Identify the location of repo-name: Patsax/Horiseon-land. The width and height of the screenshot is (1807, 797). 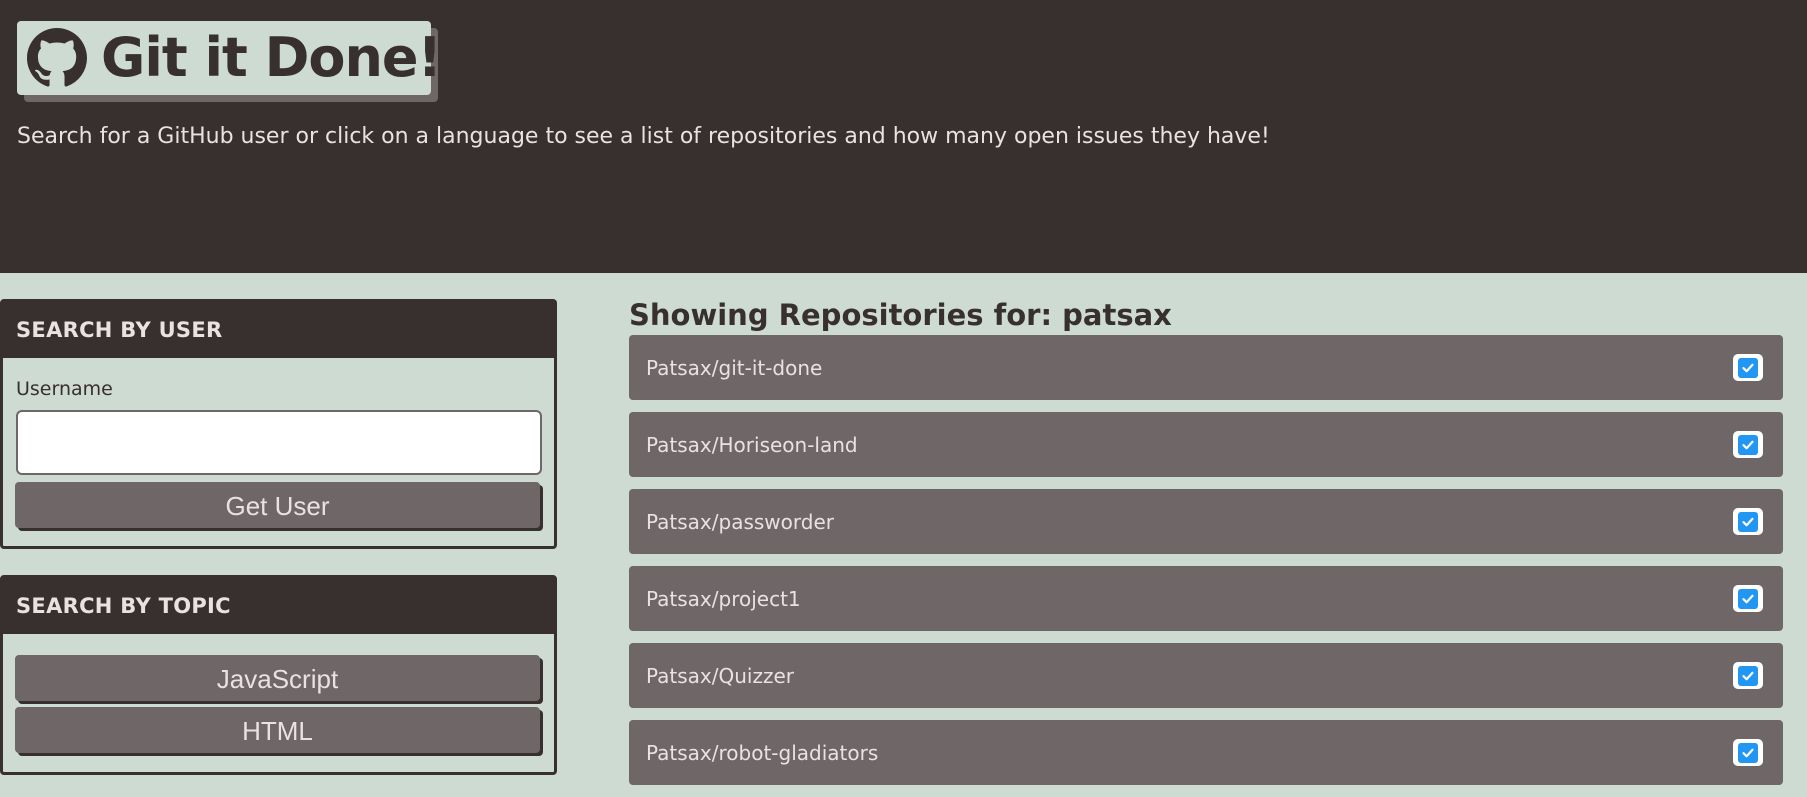
(752, 444).